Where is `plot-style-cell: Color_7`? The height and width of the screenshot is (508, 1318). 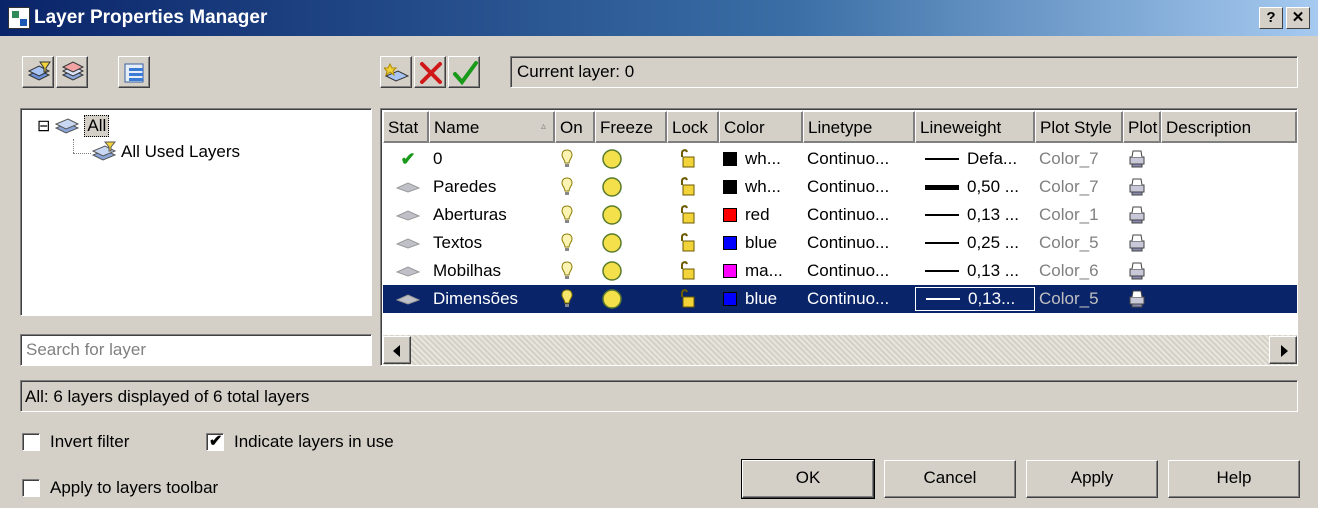 plot-style-cell: Color_7 is located at coordinates (1079, 187).